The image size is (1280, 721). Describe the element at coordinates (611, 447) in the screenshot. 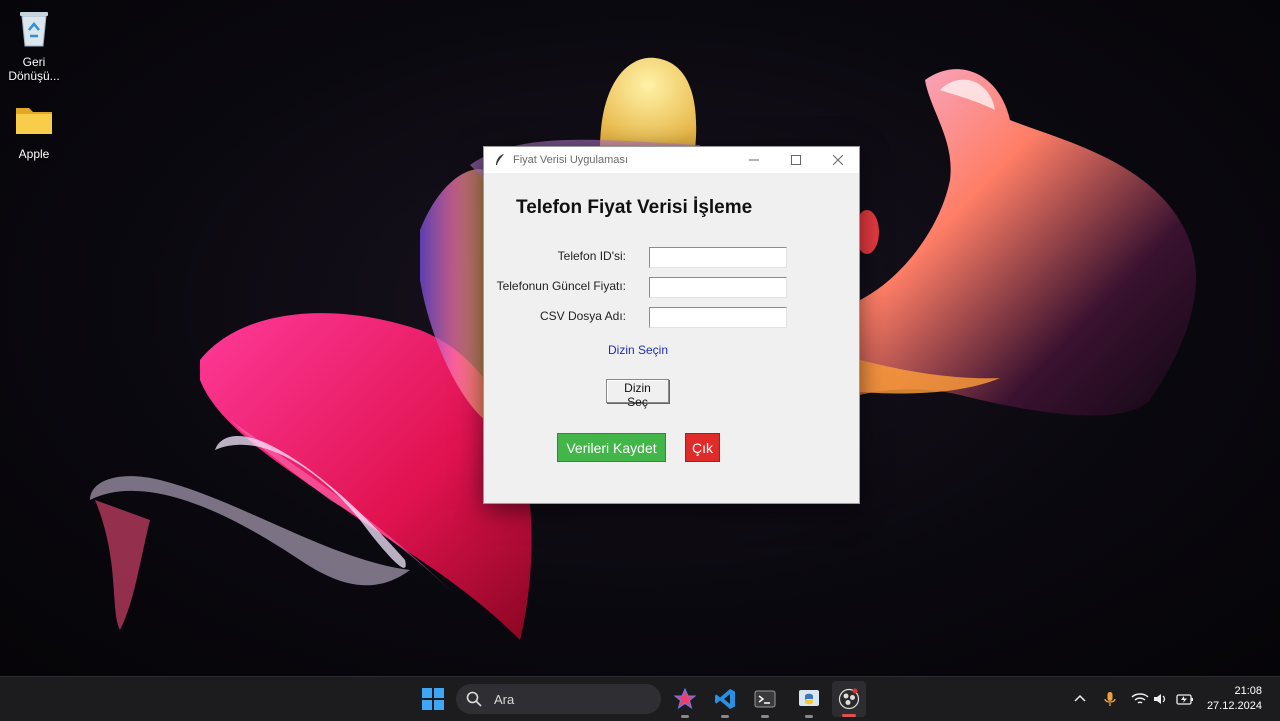

I see `save-data-button: Verileri Kaydet` at that location.